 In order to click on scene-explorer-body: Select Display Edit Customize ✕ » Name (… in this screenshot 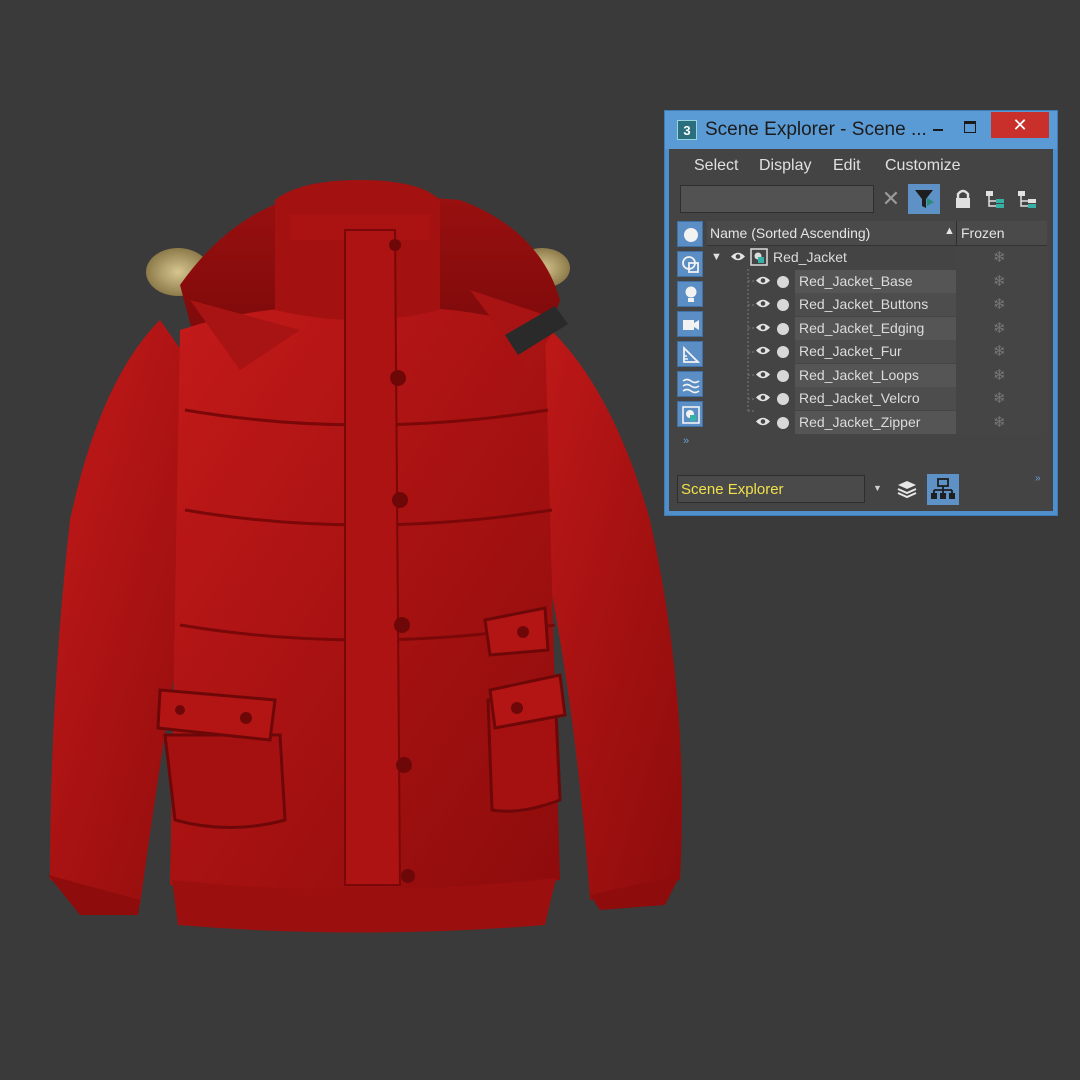, I will do `click(861, 330)`.